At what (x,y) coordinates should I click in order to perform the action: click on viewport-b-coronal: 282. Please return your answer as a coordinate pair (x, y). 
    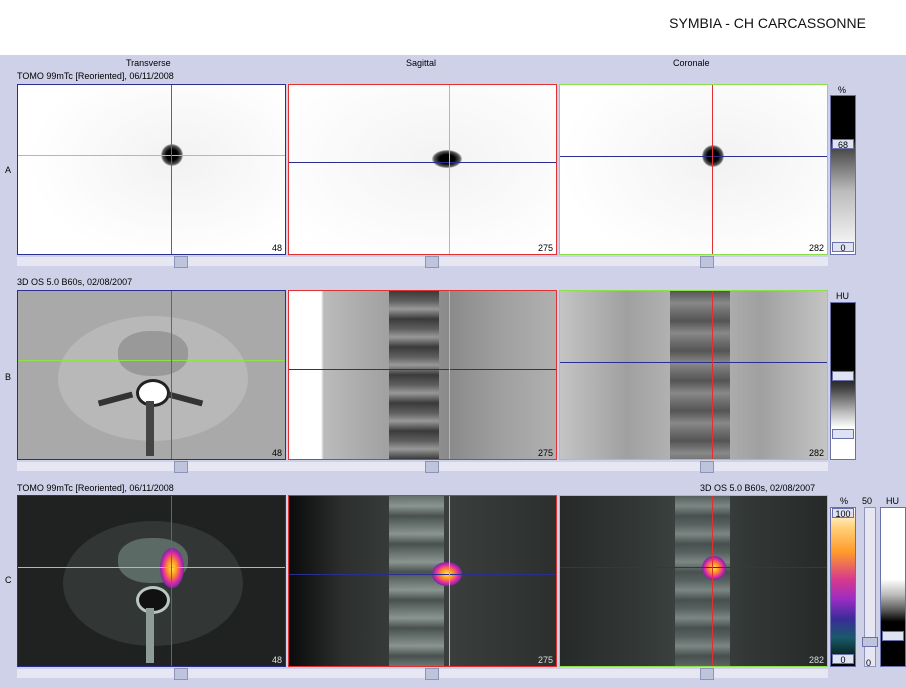
    Looking at the image, I should click on (693, 375).